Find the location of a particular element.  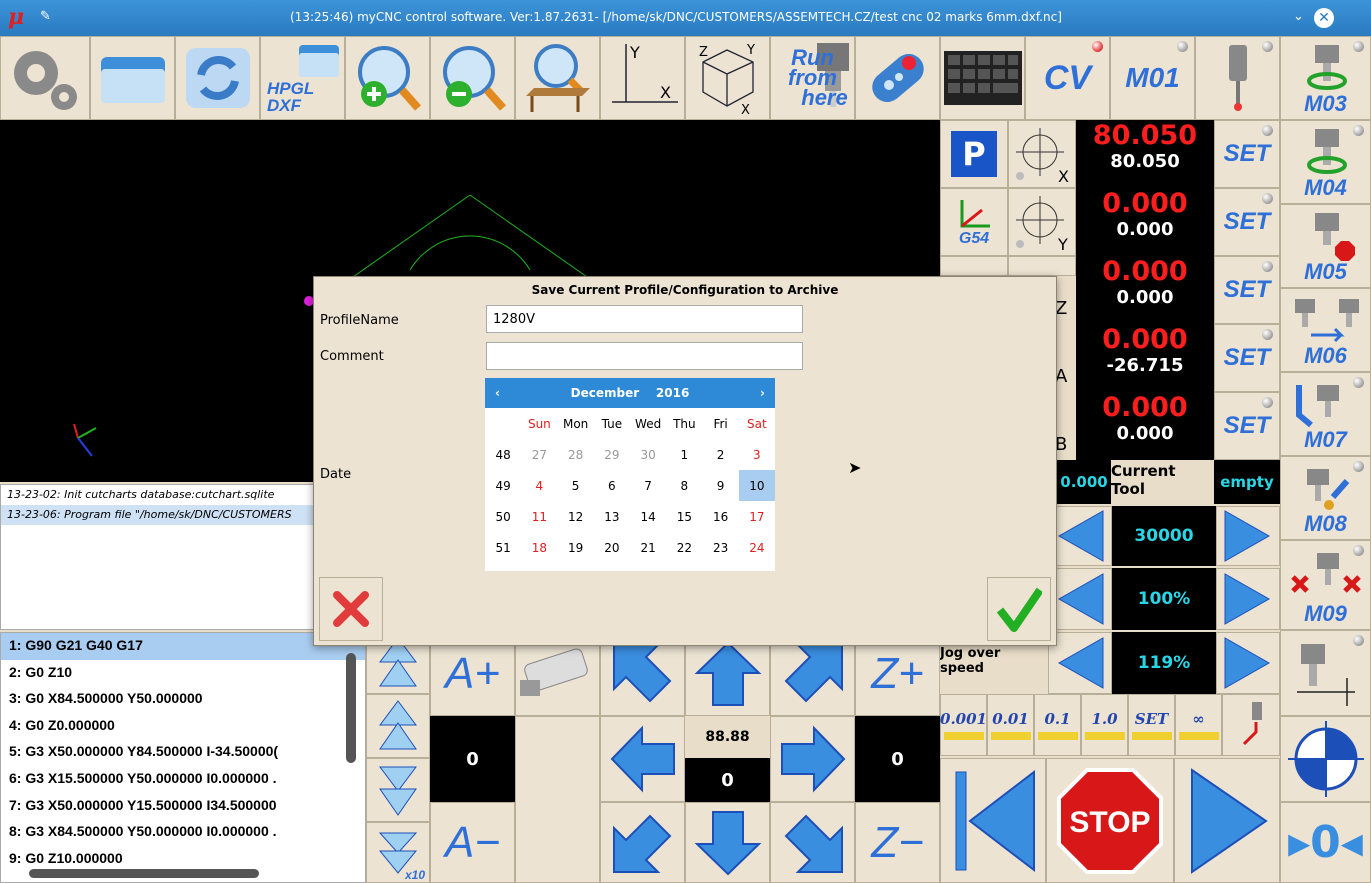

view-xy-button: YX is located at coordinates (642, 78).